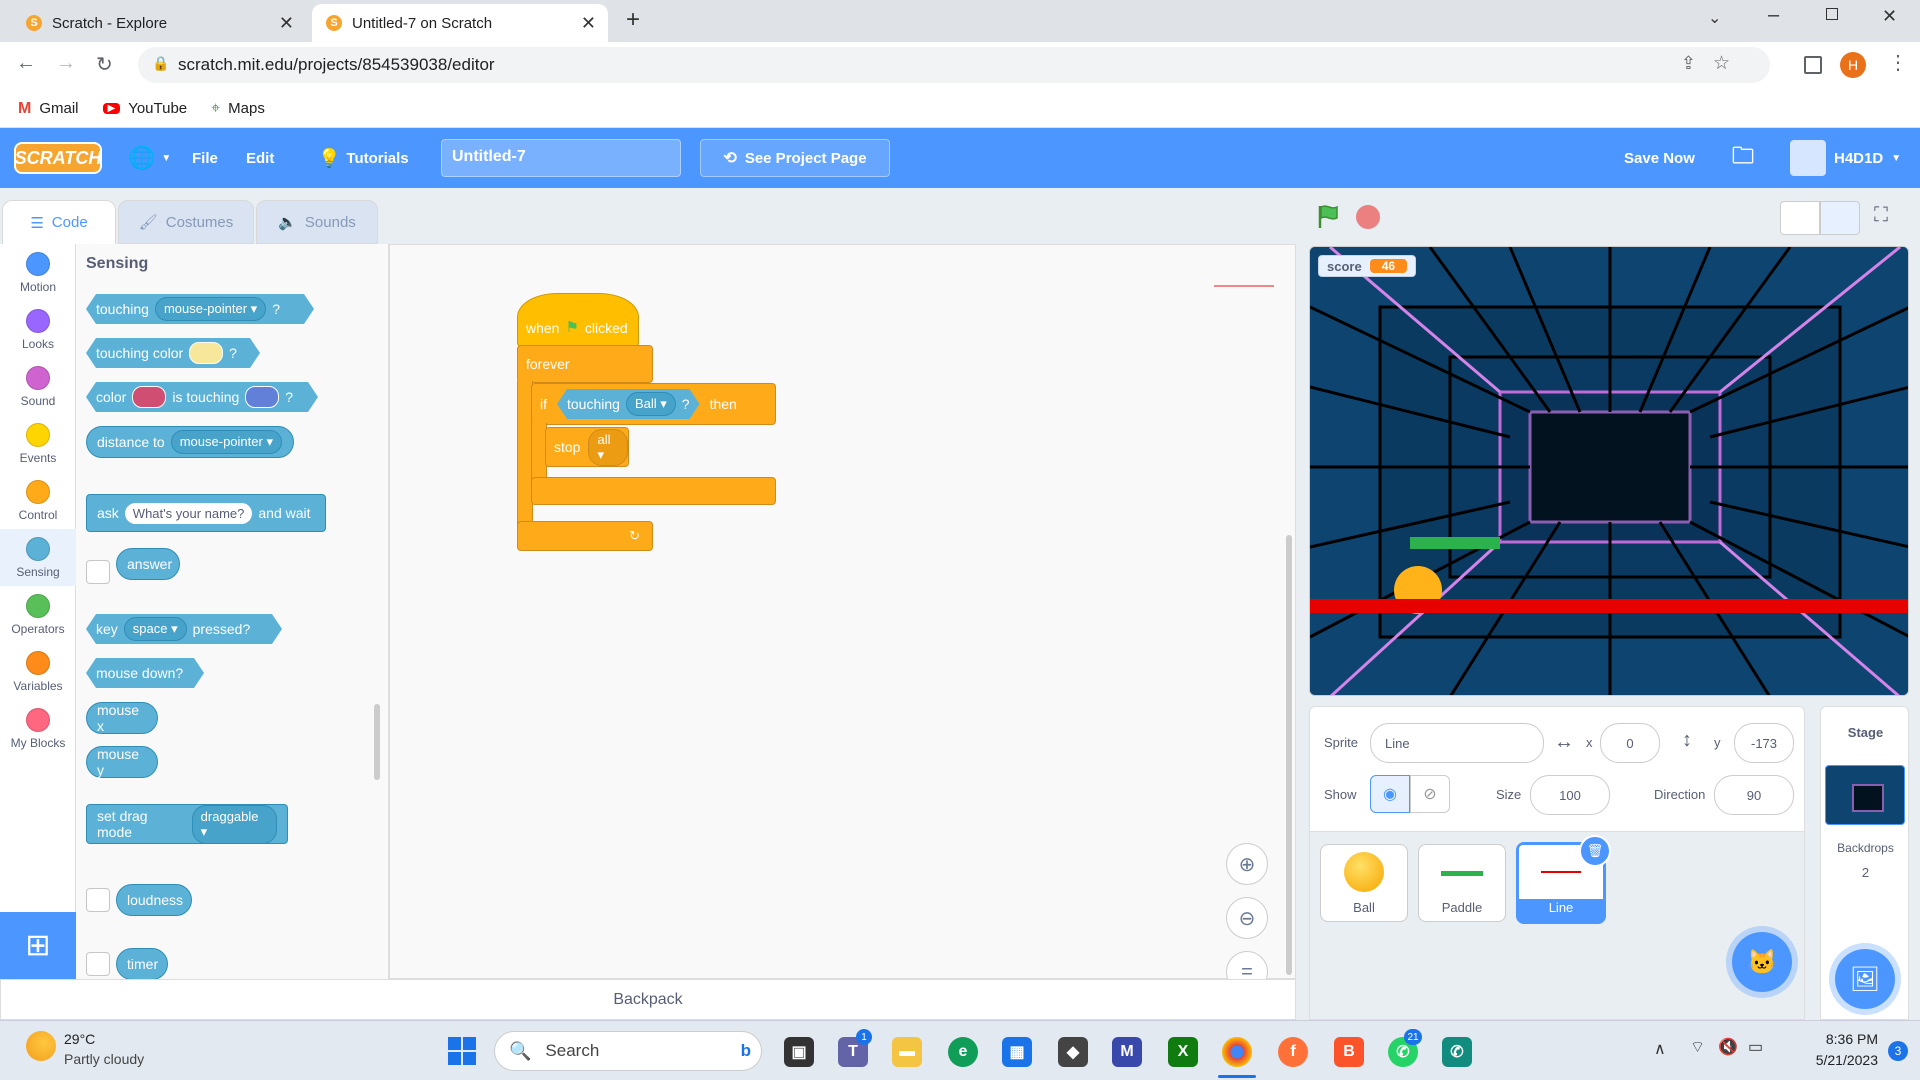 Image resolution: width=1920 pixels, height=1080 pixels. Describe the element at coordinates (38, 614) in the screenshot. I see `category-operators: Operators` at that location.